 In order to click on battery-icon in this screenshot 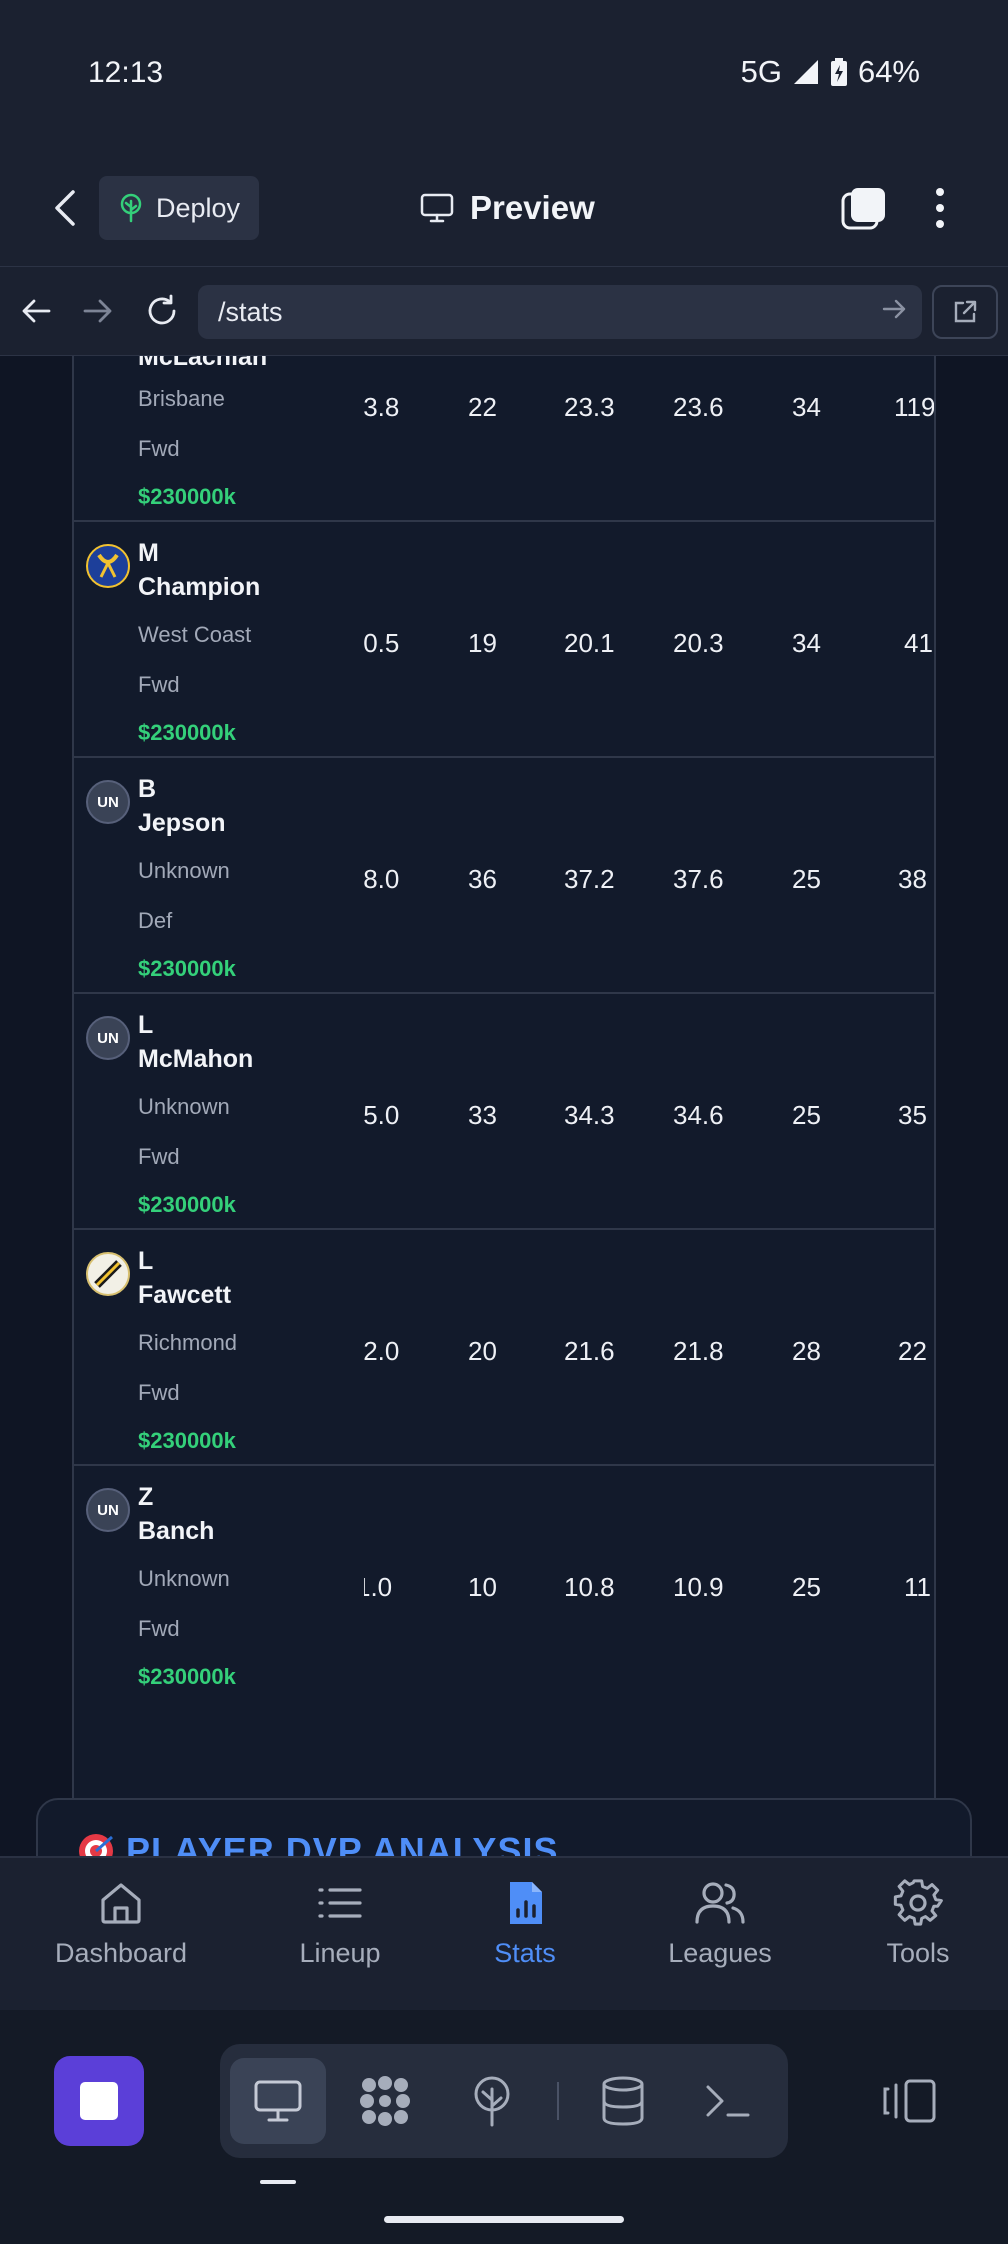, I will do `click(839, 72)`.